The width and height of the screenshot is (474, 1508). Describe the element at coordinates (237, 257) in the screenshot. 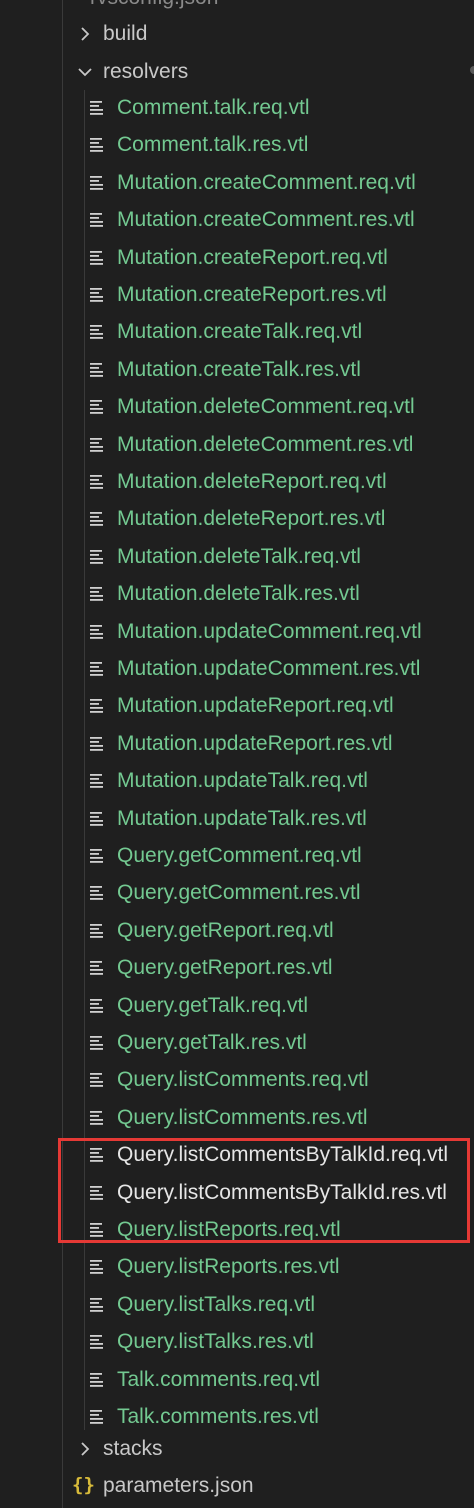

I see `file-item: Mutation.createReport.req.vtl` at that location.